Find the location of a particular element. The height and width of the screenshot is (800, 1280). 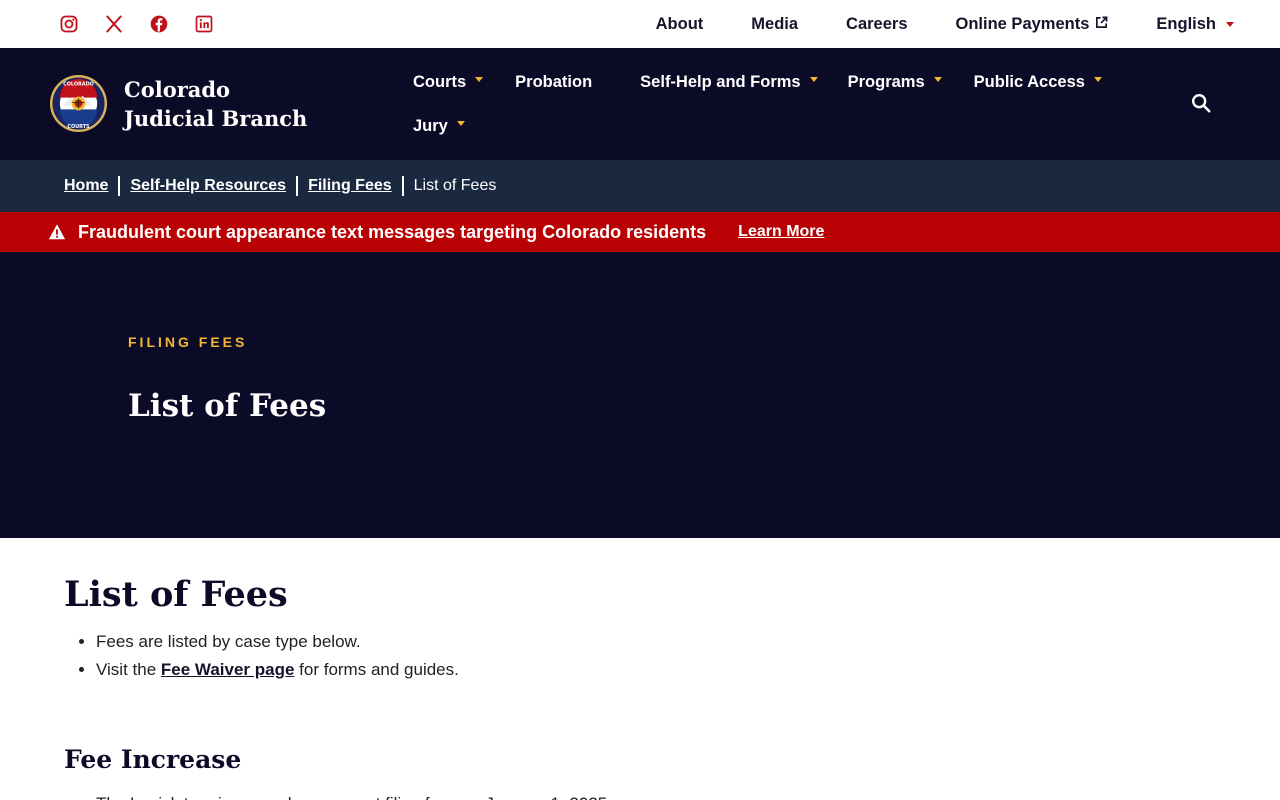

nav-self-help-forms: Self-Help and Forms is located at coordinates (729, 82).